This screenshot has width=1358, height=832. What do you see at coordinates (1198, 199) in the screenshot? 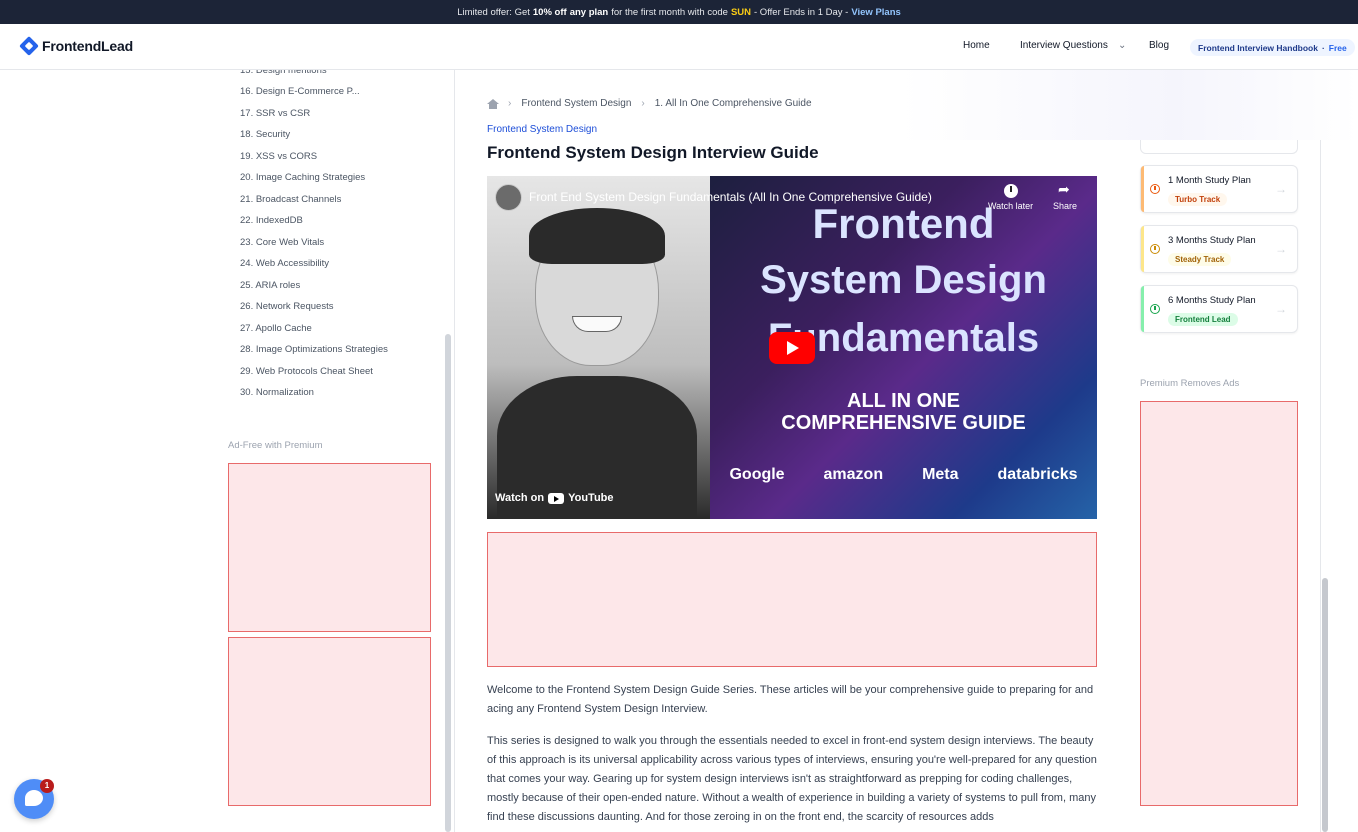
I see `plan-badge: Turbo Track` at bounding box center [1198, 199].